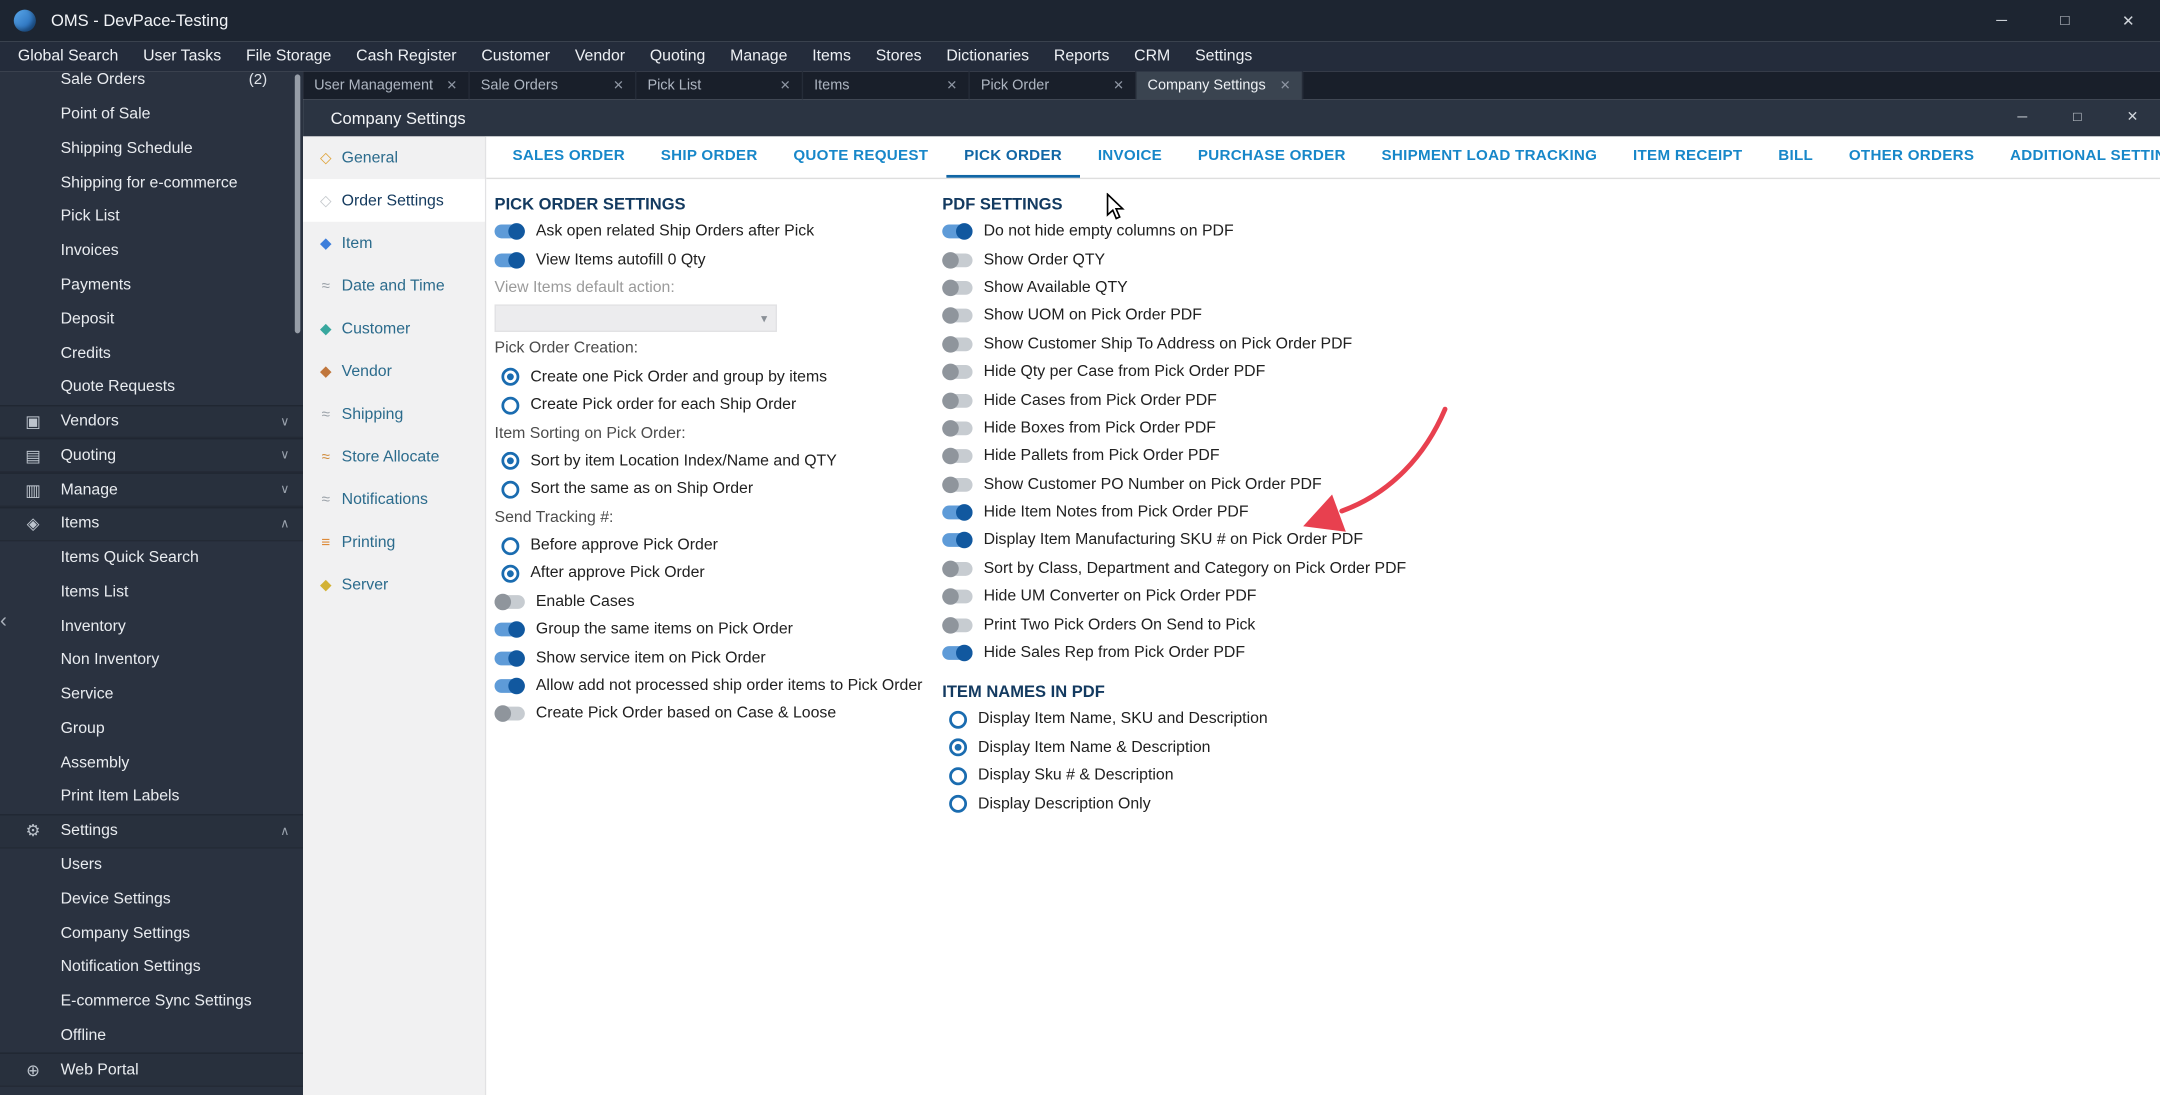 The image size is (2160, 1095). I want to click on sidebar-item: Pick List, so click(151, 217).